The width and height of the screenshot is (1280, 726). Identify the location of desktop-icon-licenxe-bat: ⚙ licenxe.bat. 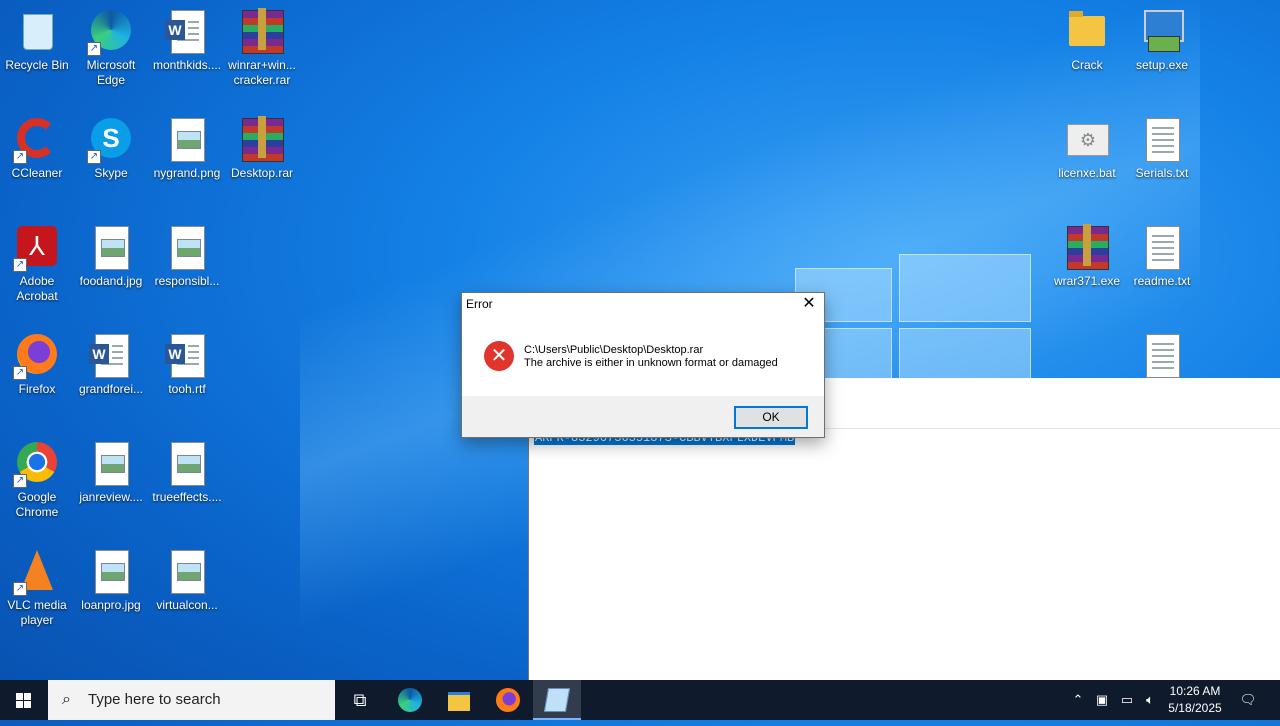
(1087, 145).